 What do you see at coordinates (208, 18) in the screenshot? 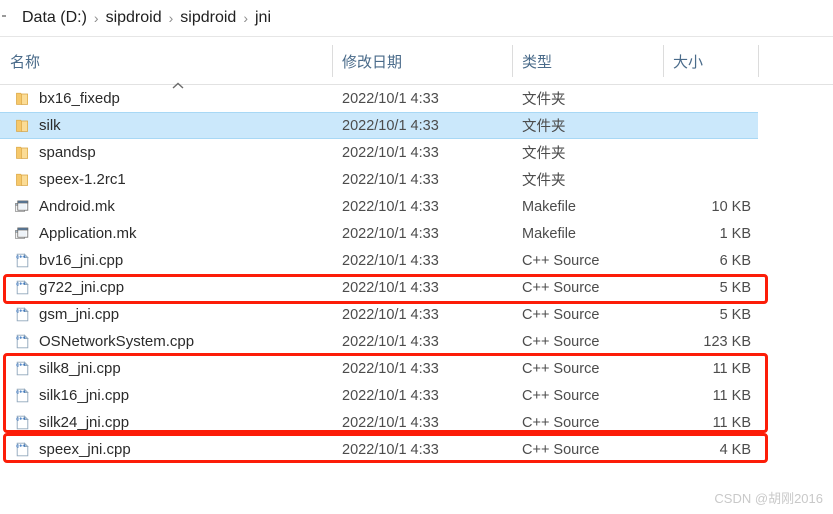
I see `breadcrumb-item-sipdroid-2: sipdroid` at bounding box center [208, 18].